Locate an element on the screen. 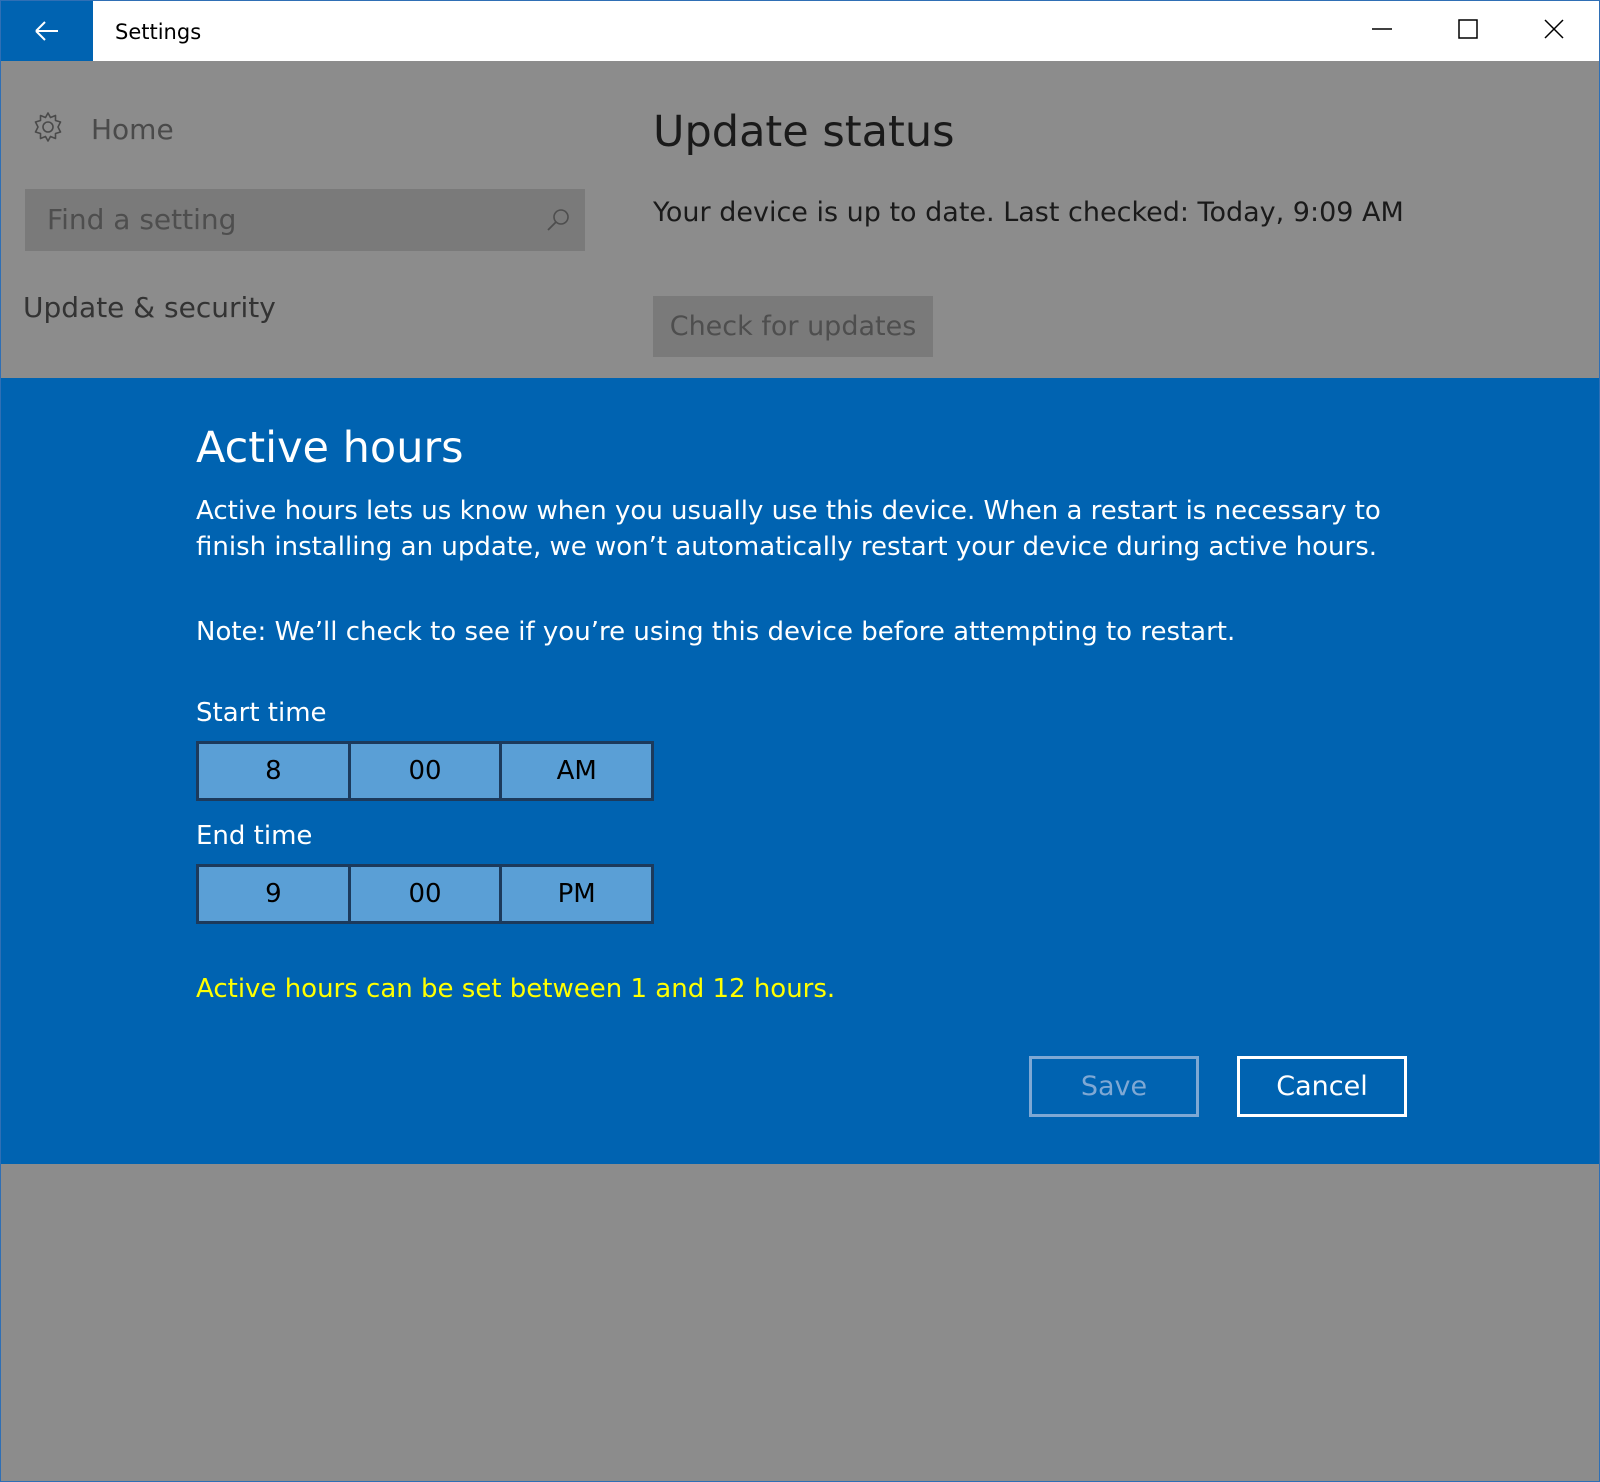 This screenshot has height=1482, width=1600. minimize-icon is located at coordinates (1382, 31).